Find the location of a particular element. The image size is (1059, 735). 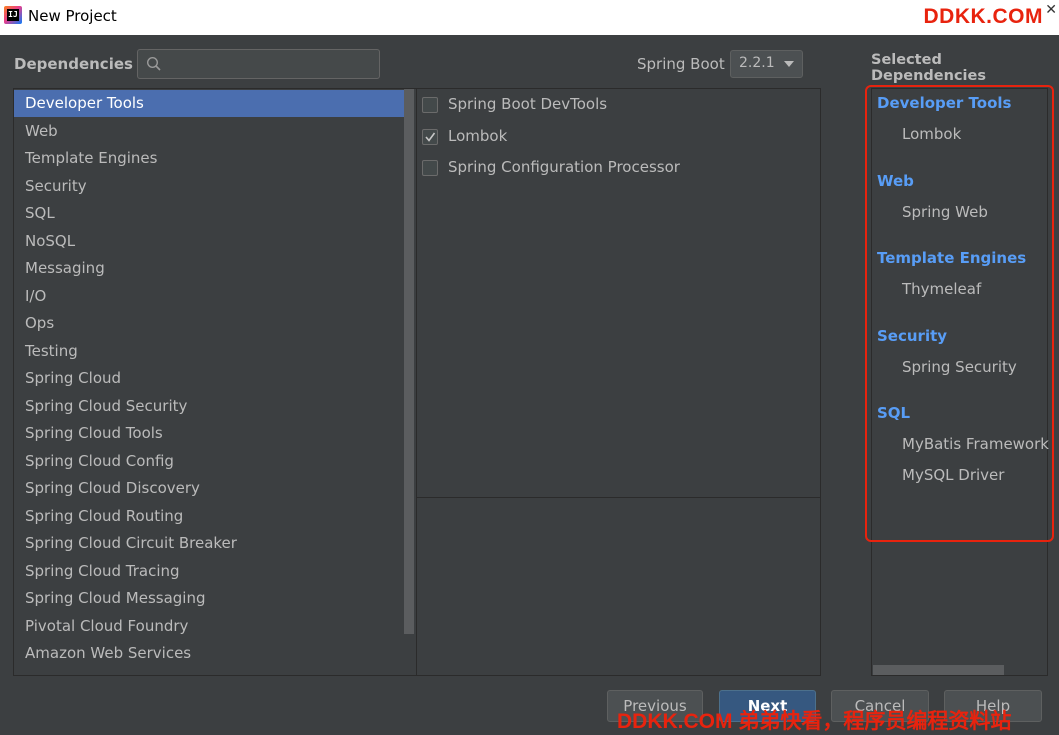

watermark-bottom: DDKK.COM 弟弟快看，程序员编程资料站 is located at coordinates (814, 721).